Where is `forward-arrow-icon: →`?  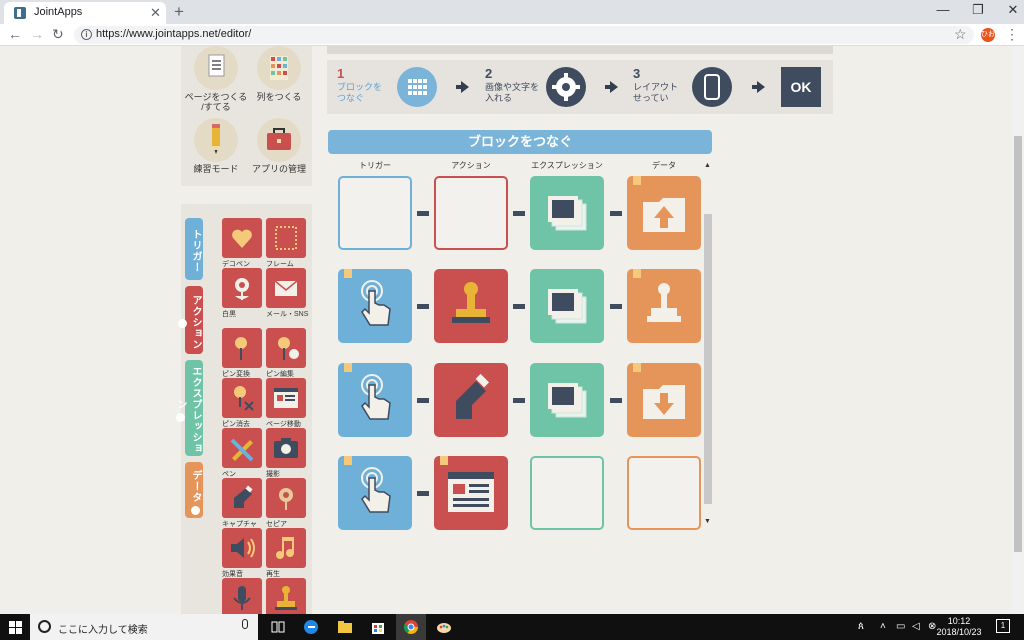
forward-arrow-icon: → is located at coordinates (37, 34).